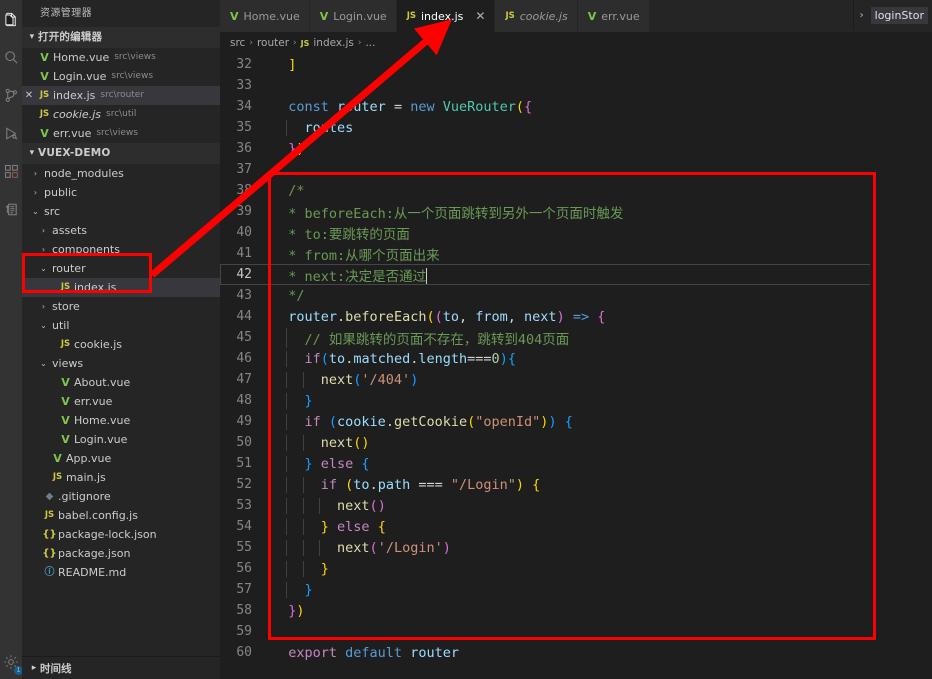 The width and height of the screenshot is (932, 679). Describe the element at coordinates (576, 169) in the screenshot. I see `code-line-37: 37` at that location.